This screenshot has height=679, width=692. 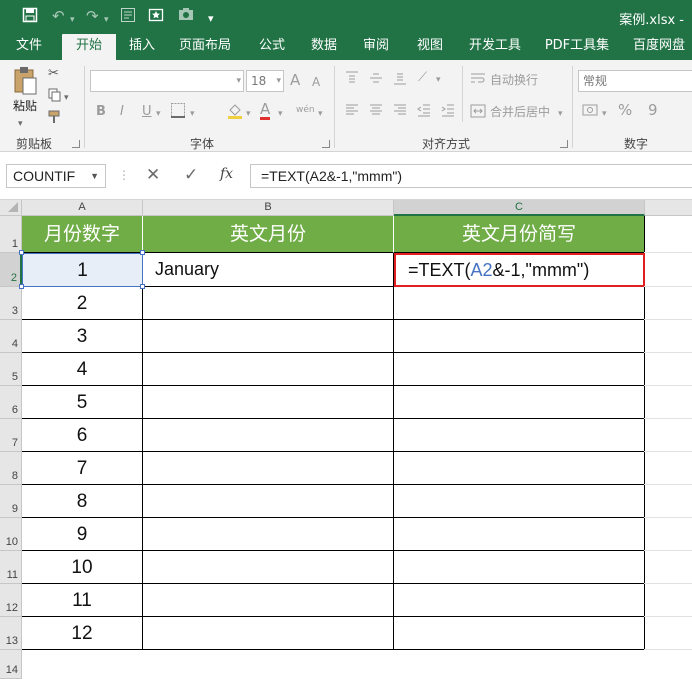 I want to click on orientation-dropdown-icon: ▾, so click(x=438, y=80).